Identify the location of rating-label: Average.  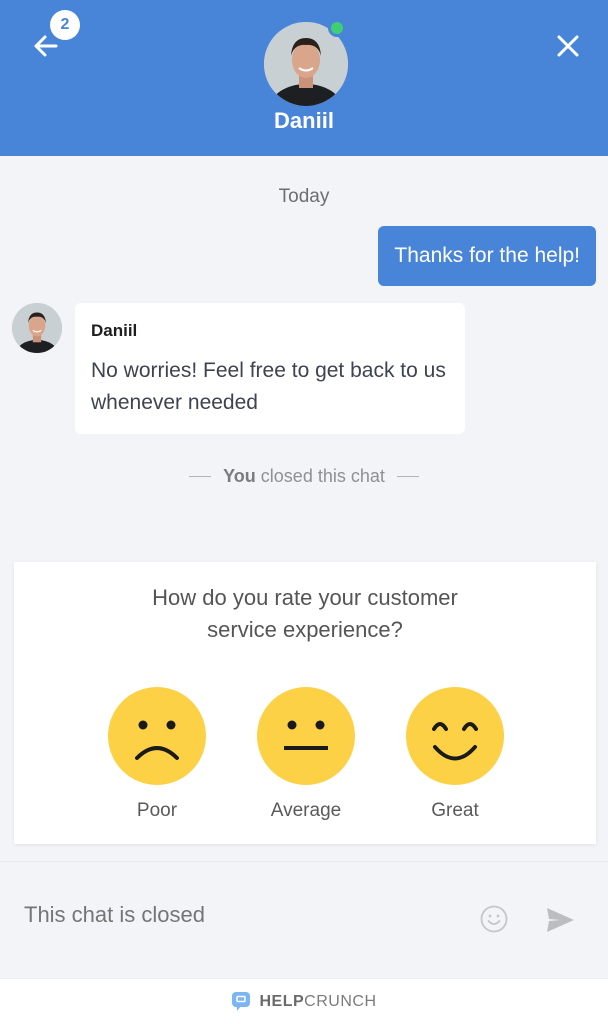
(306, 810).